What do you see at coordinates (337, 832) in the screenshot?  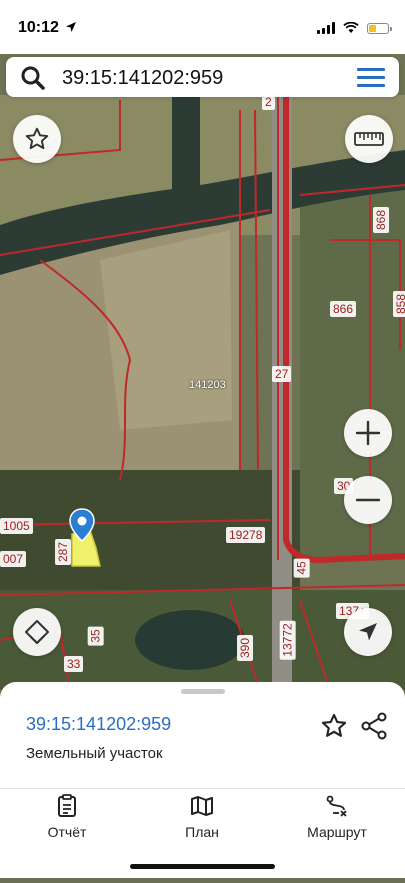 I see `tab-route-label: Маршрут` at bounding box center [337, 832].